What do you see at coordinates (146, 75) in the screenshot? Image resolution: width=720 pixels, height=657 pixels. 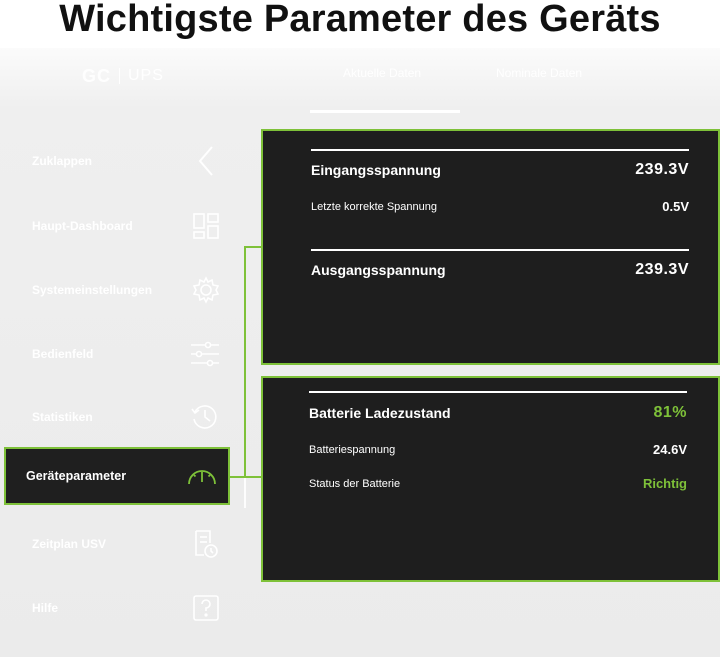 I see `logo-text: UPS` at bounding box center [146, 75].